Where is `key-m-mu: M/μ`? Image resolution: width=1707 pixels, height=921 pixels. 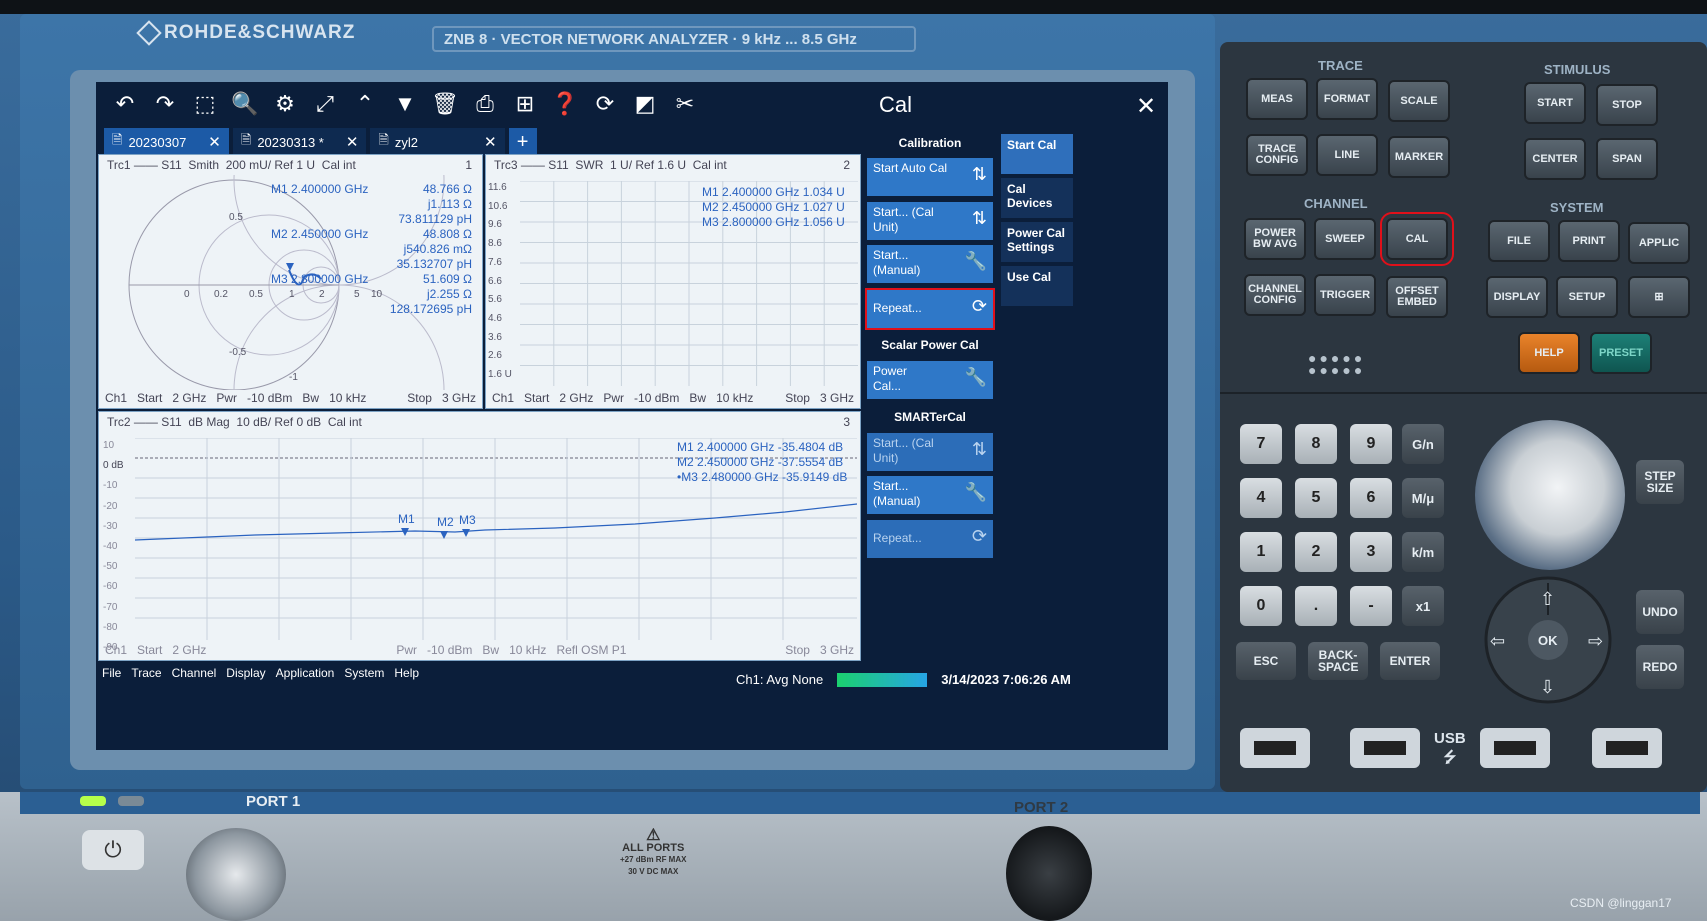
key-m-mu: M/μ is located at coordinates (1423, 498).